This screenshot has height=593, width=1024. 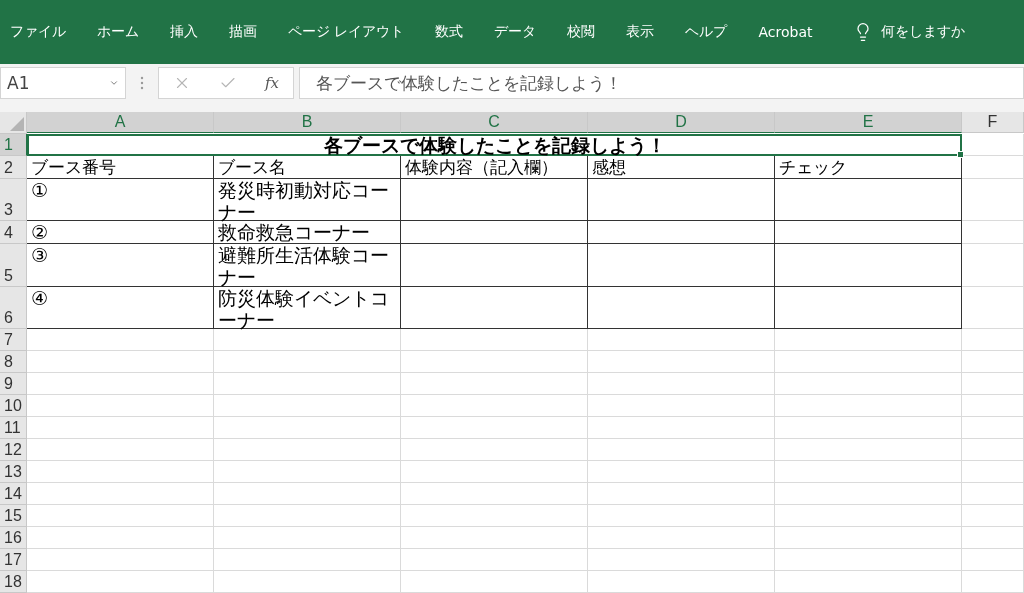 I want to click on ribbon-tab: 表示, so click(x=640, y=32).